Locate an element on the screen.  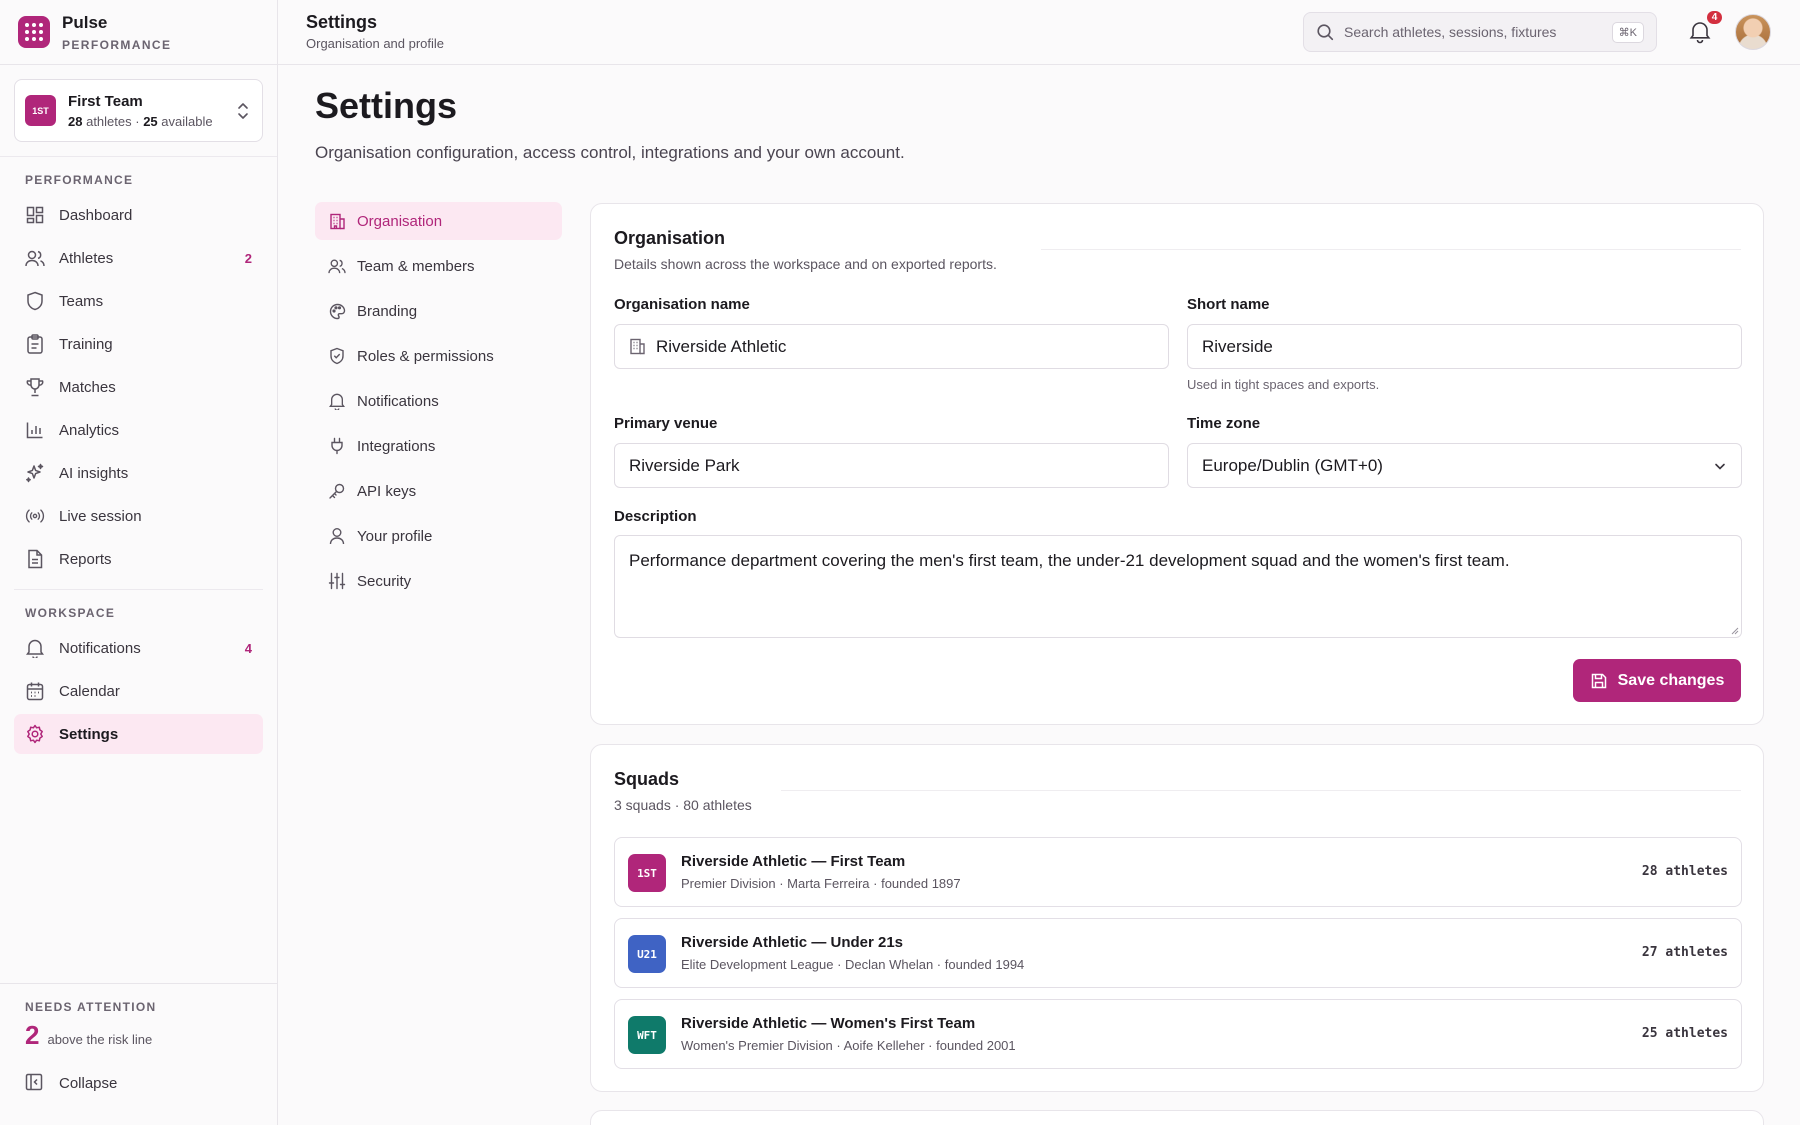
sidebar-item-label: Reports is located at coordinates (85, 559).